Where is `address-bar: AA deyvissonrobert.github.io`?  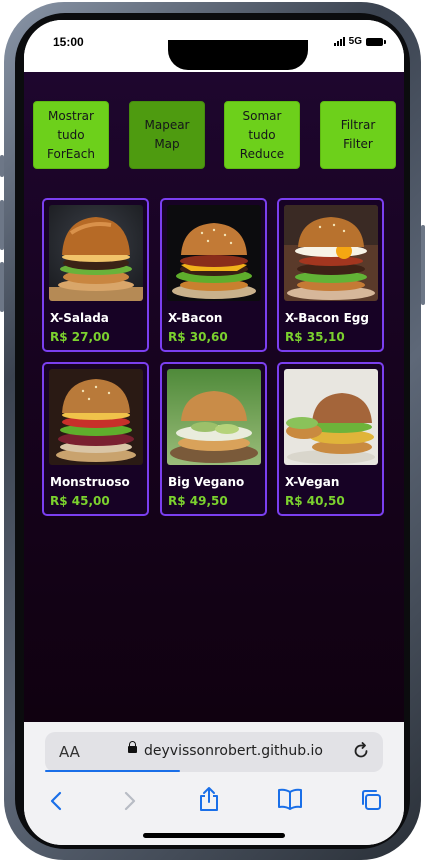 address-bar: AA deyvissonrobert.github.io is located at coordinates (214, 752).